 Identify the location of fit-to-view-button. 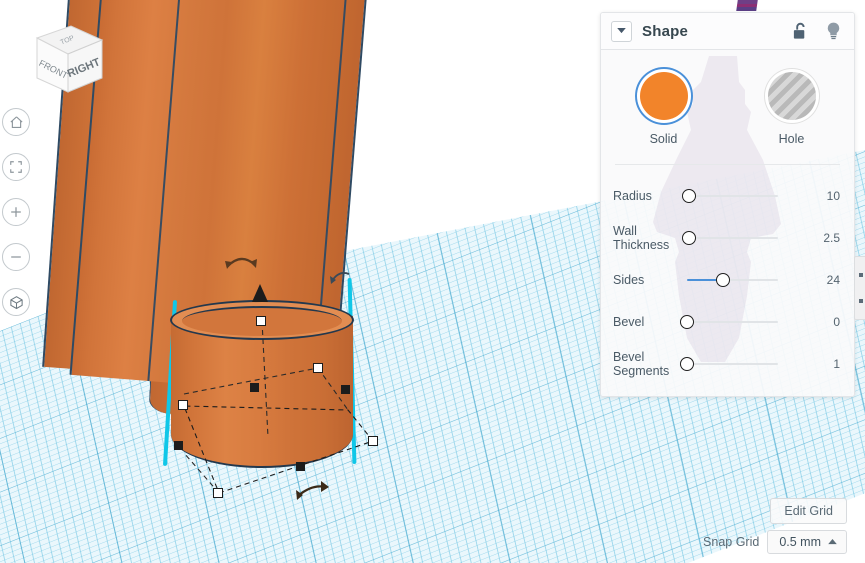
(16, 167).